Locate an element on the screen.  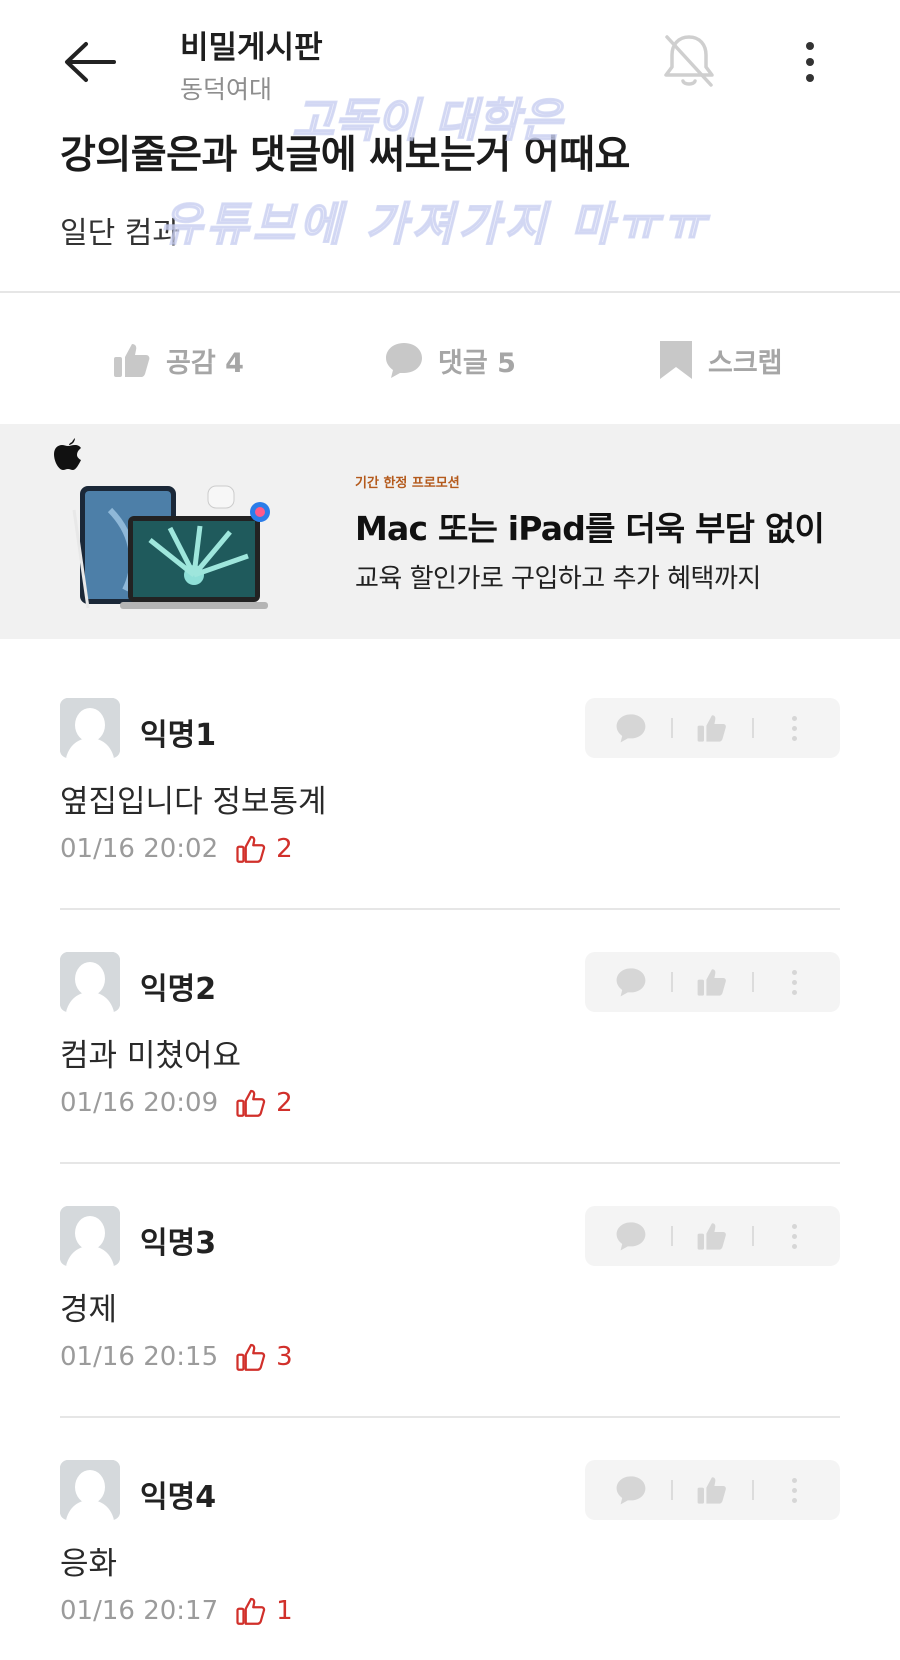
like-button: 공감 4 is located at coordinates (178, 360).